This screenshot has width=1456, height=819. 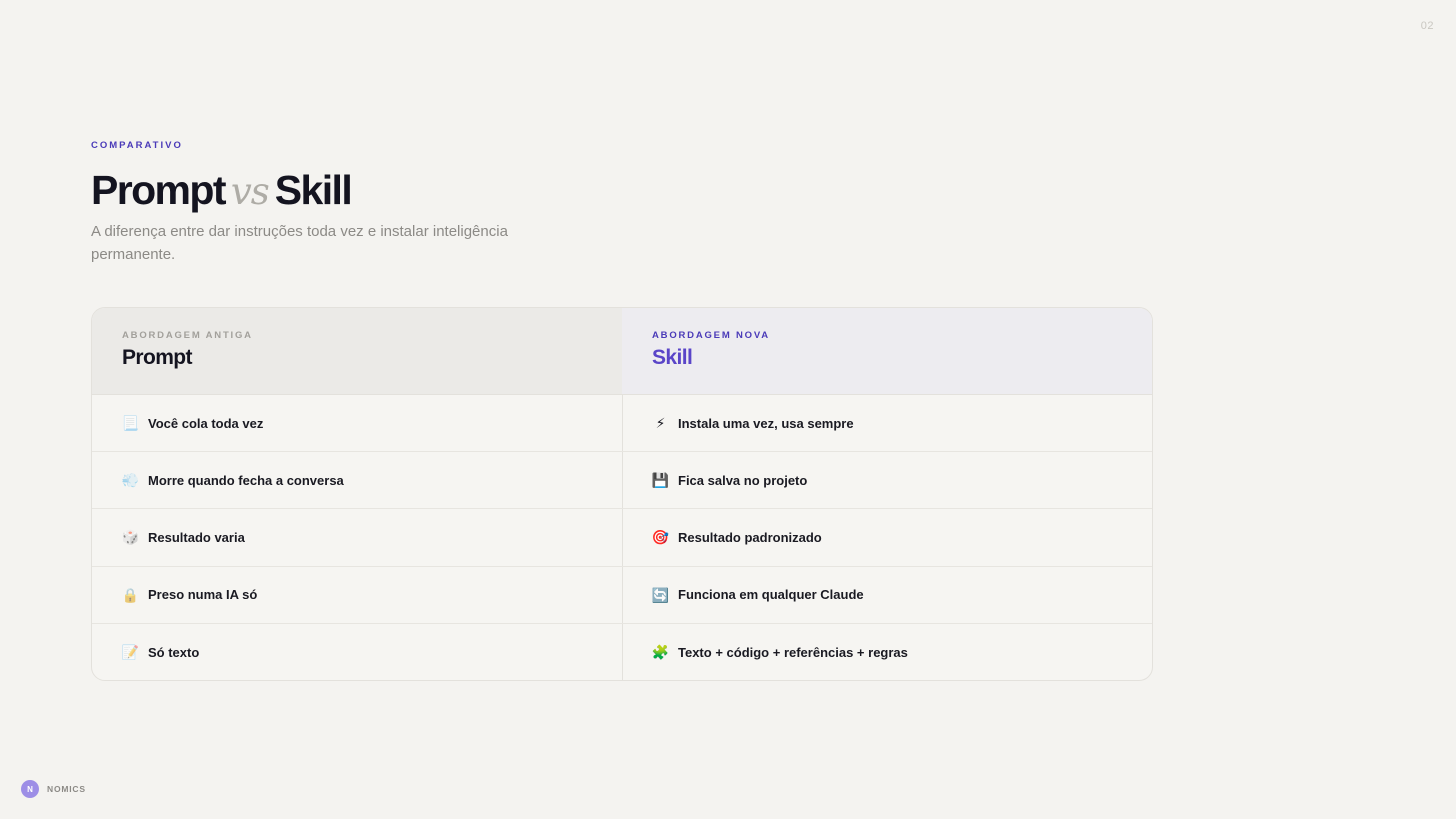 I want to click on prompt-row: 🎲 Resultado varia, so click(x=357, y=538).